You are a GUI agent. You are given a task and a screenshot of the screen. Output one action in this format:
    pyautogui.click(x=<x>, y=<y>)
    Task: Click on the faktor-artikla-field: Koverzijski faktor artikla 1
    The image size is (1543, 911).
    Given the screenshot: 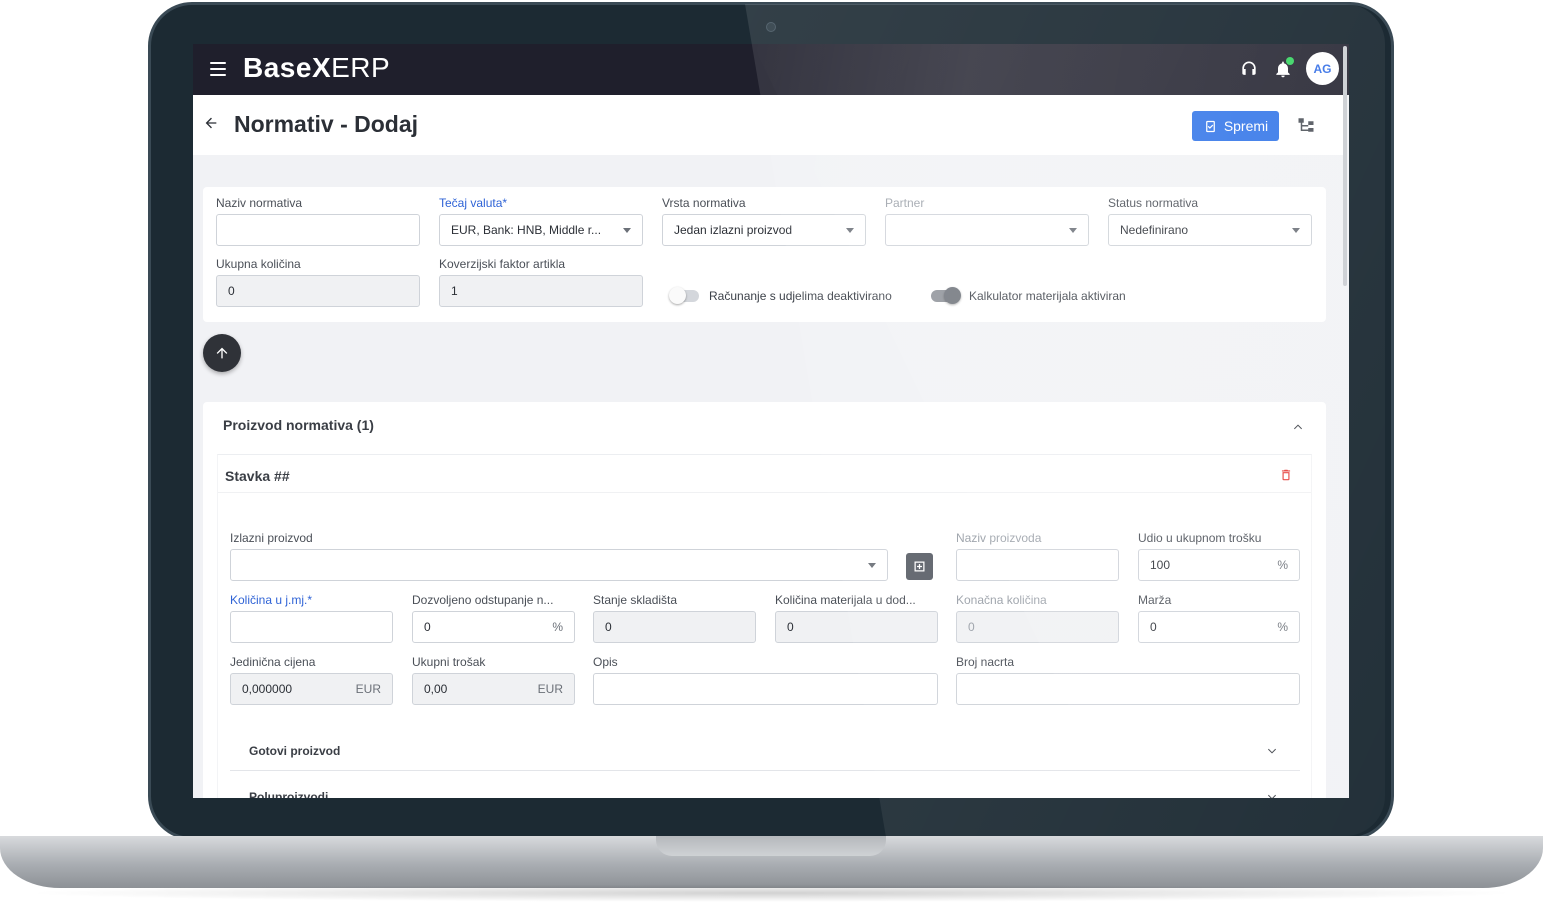 What is the action you would take?
    pyautogui.click(x=541, y=282)
    